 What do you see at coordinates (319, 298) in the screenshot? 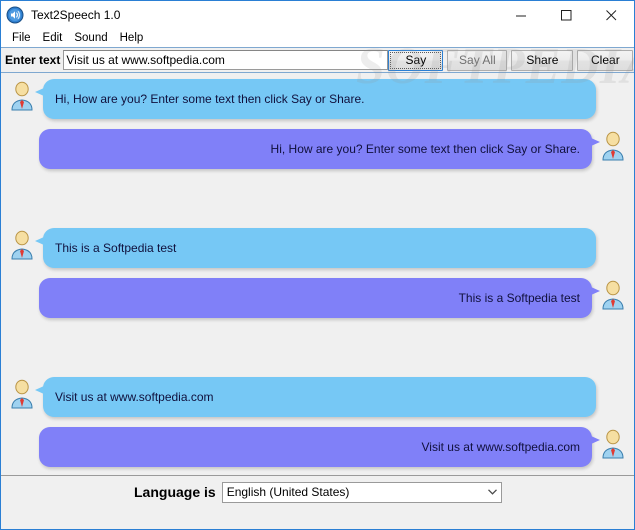
I see `chat-bubble-outgoing: This is a Softpedia test` at bounding box center [319, 298].